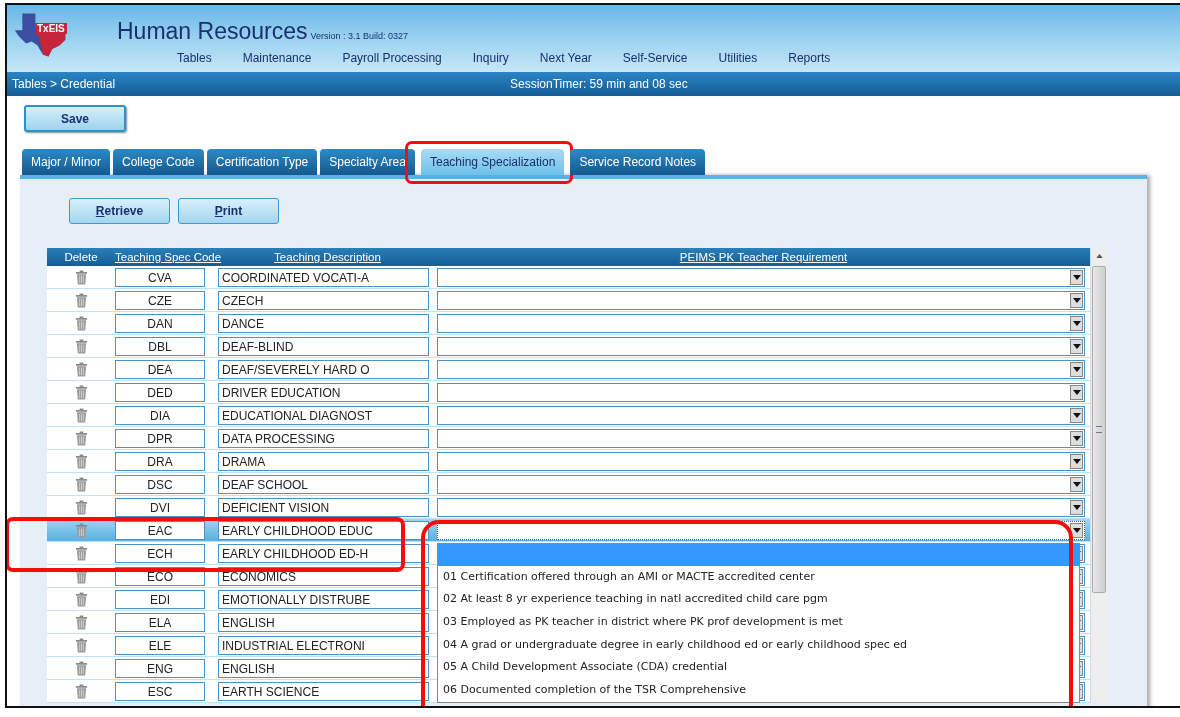 The width and height of the screenshot is (1180, 717). I want to click on action-button: Print, so click(228, 211).